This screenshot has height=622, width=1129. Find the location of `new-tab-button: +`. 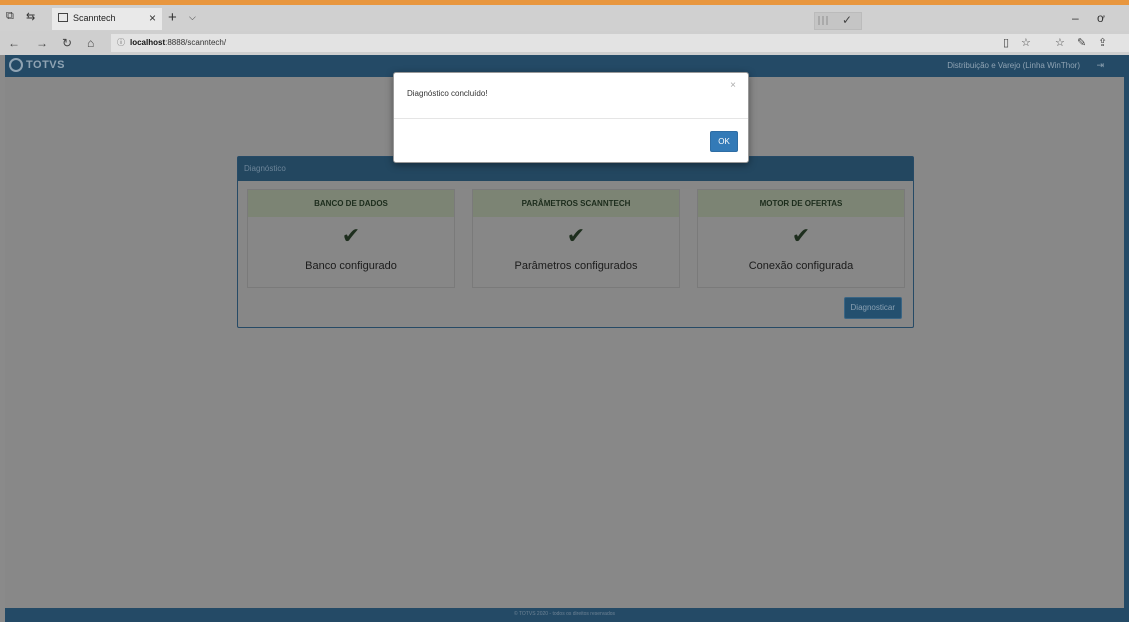

new-tab-button: + is located at coordinates (172, 17).